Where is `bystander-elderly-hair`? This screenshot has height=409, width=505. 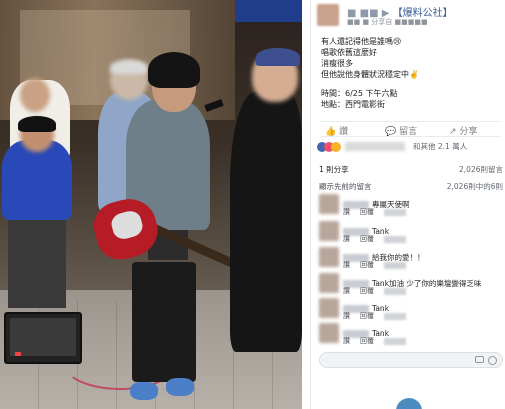
bystander-elderly-hair is located at coordinates (129, 67).